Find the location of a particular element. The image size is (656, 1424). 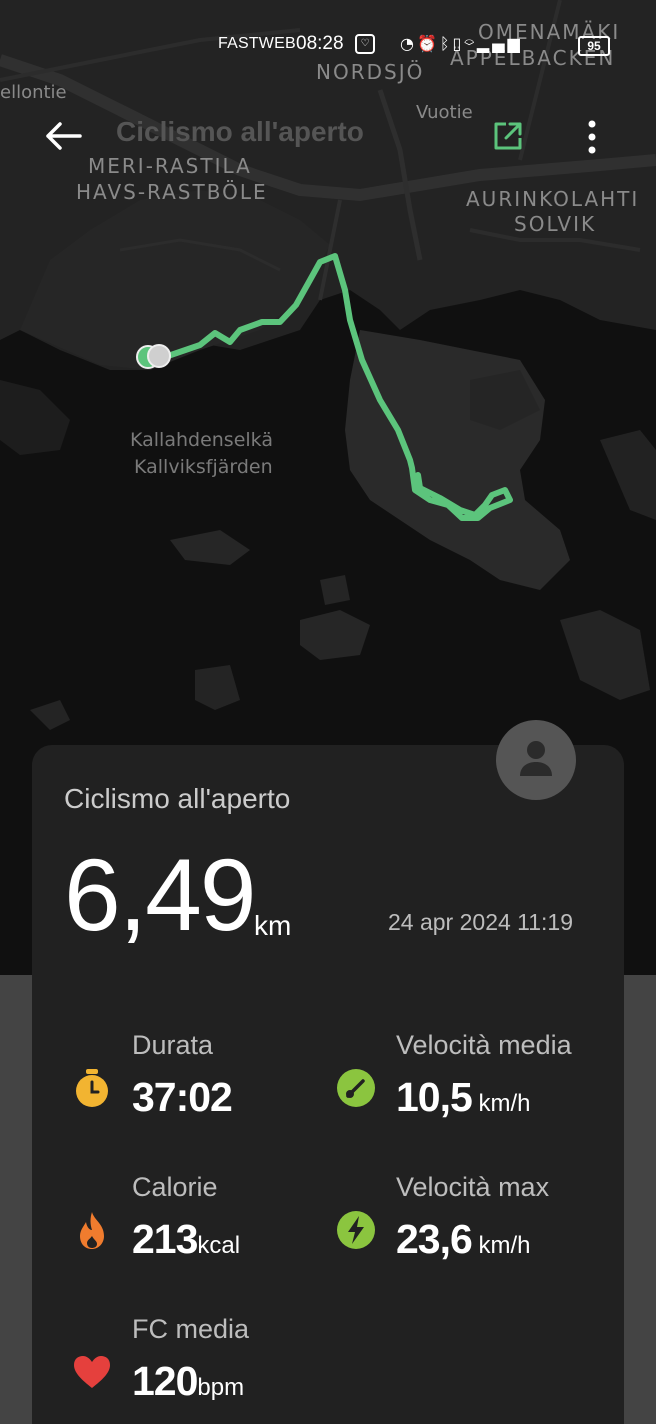

bluetooth-icon: ᛒ is located at coordinates (446, 43).